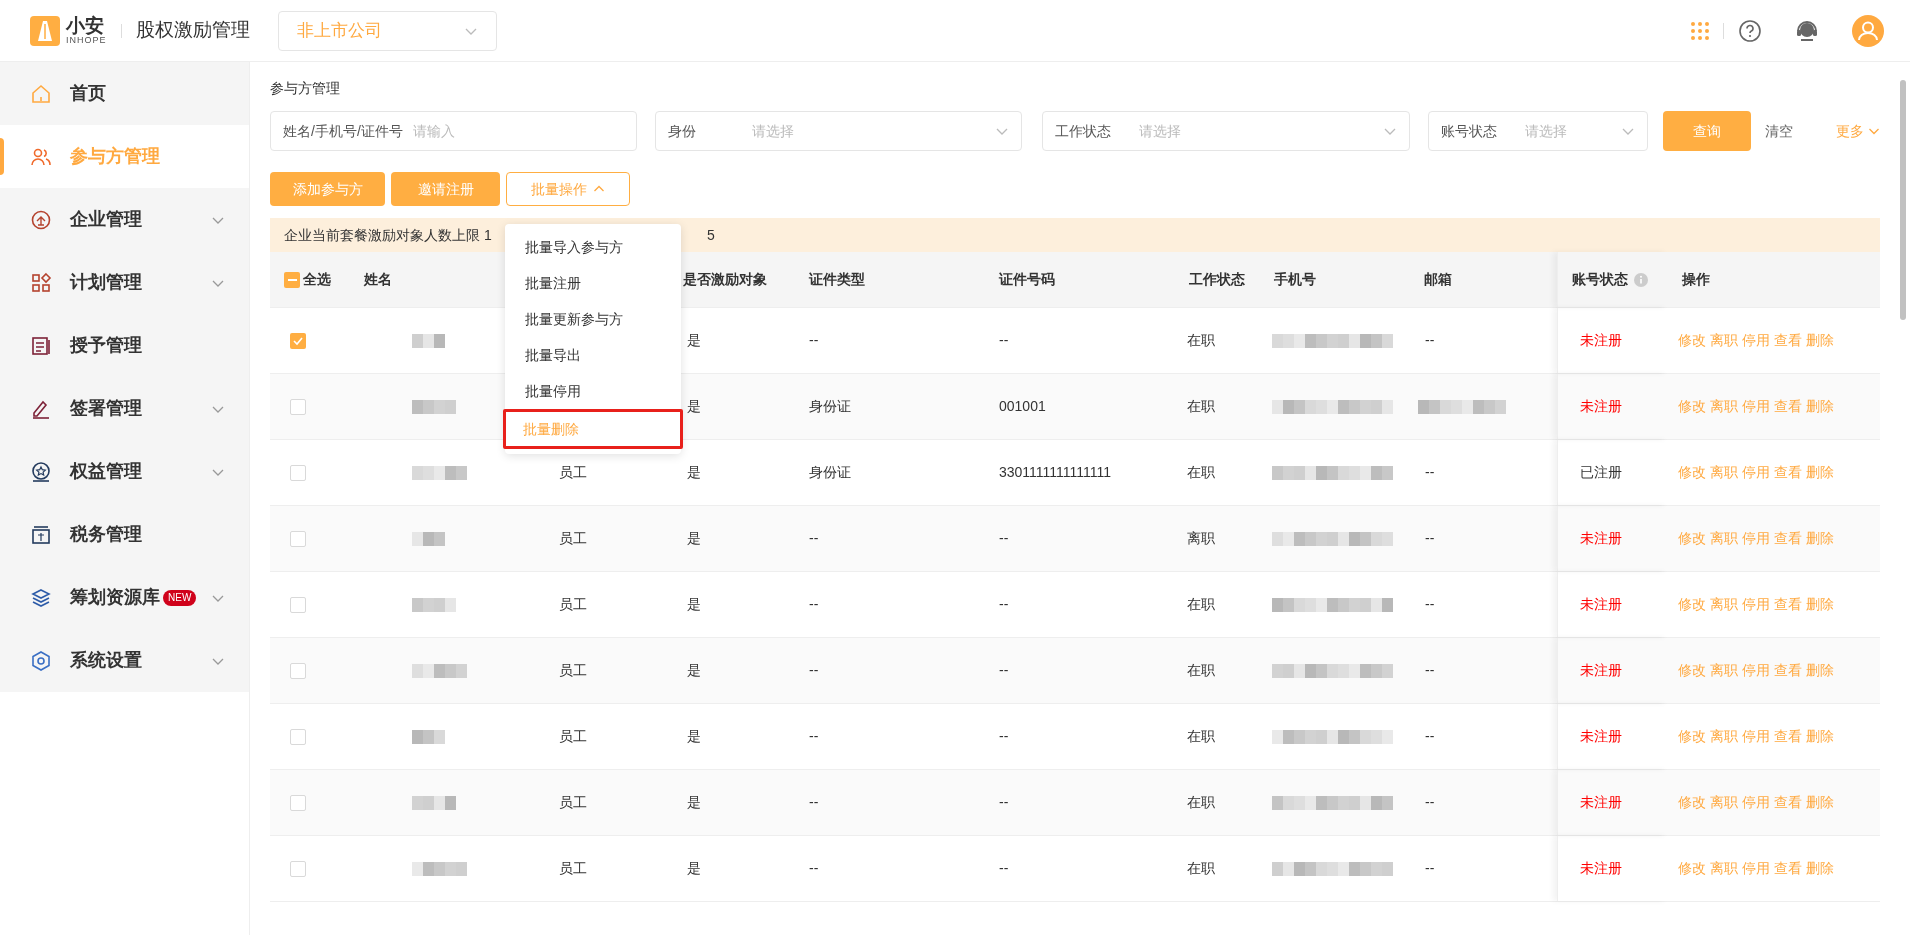  Describe the element at coordinates (1538, 131) in the screenshot. I see `select-field: 账号状态 请选择` at that location.